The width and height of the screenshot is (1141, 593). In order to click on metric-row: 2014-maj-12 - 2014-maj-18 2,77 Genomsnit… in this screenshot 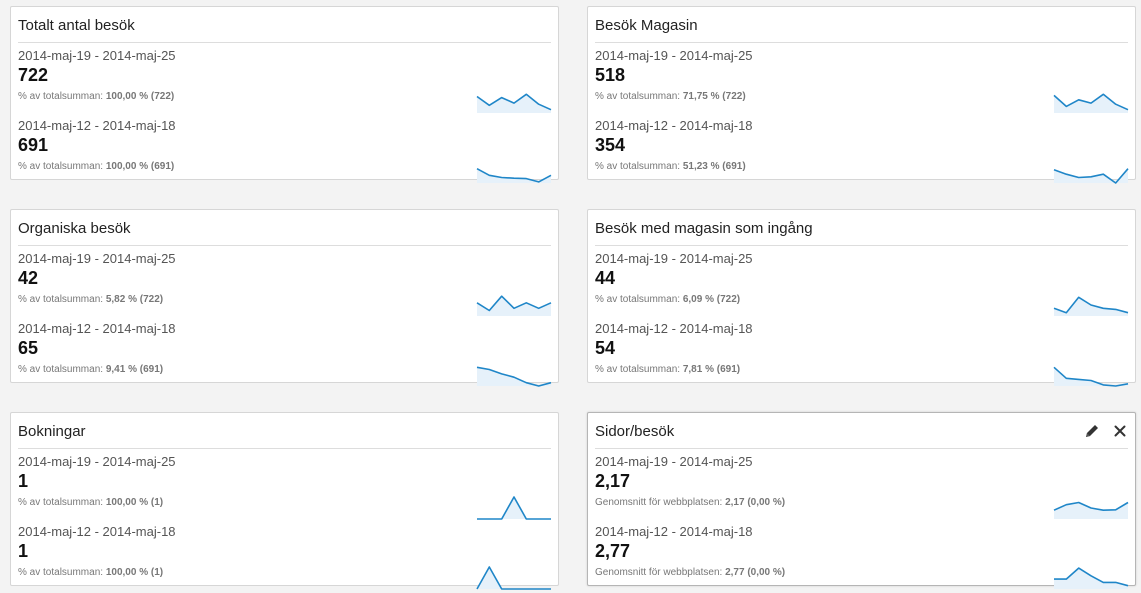, I will do `click(862, 556)`.